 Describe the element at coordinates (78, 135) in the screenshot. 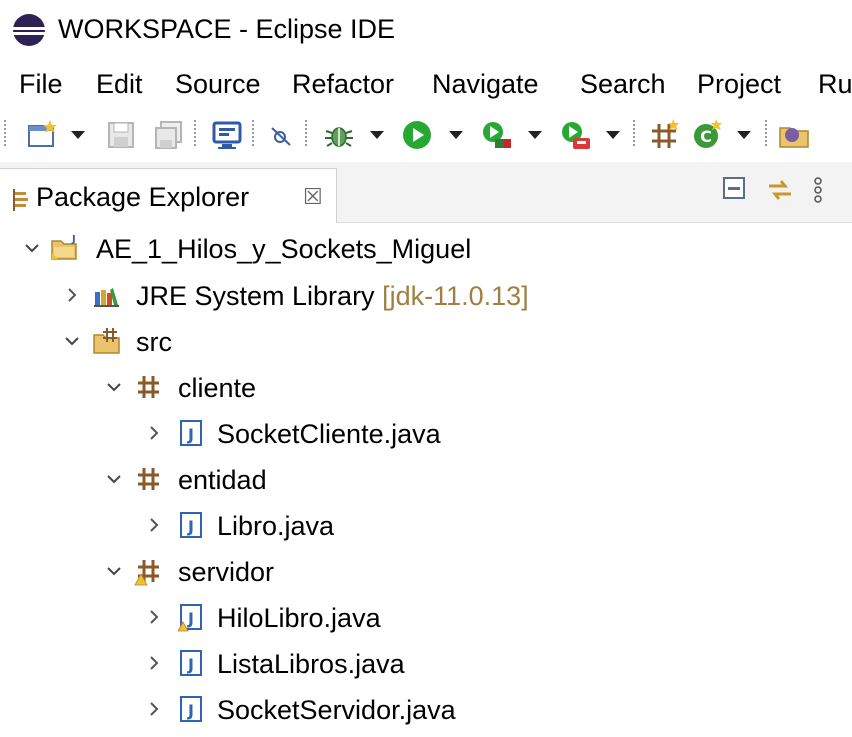

I see `new-dropdown-icon` at that location.